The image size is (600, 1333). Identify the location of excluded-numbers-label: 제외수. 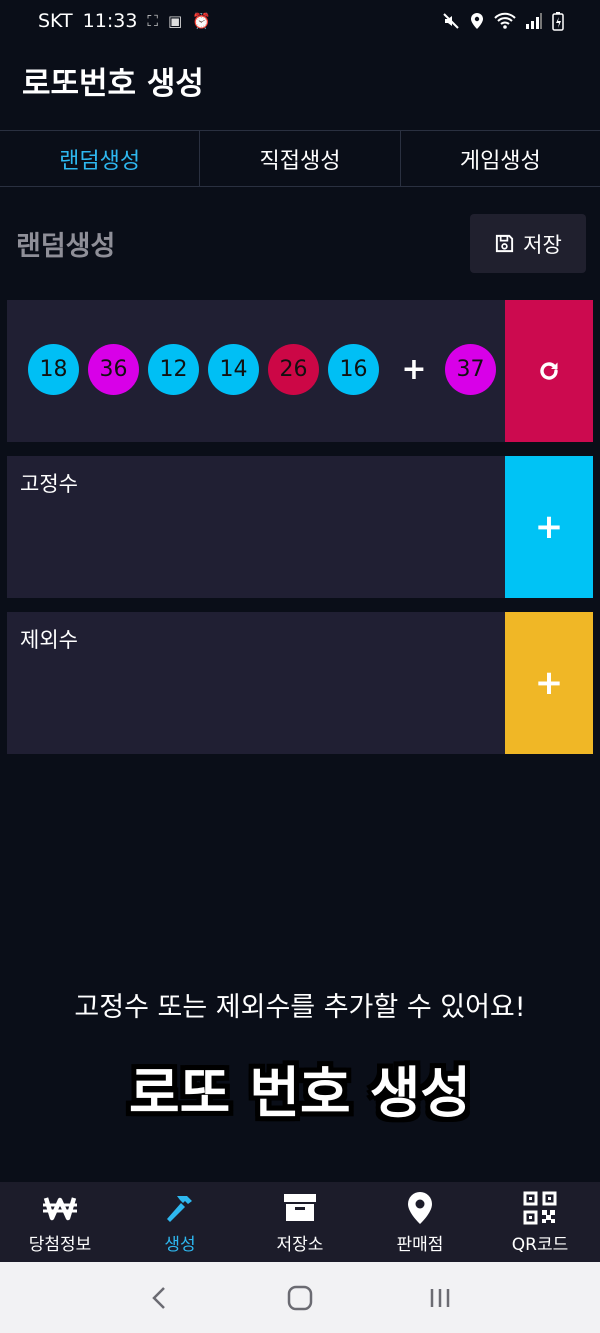
(49, 640).